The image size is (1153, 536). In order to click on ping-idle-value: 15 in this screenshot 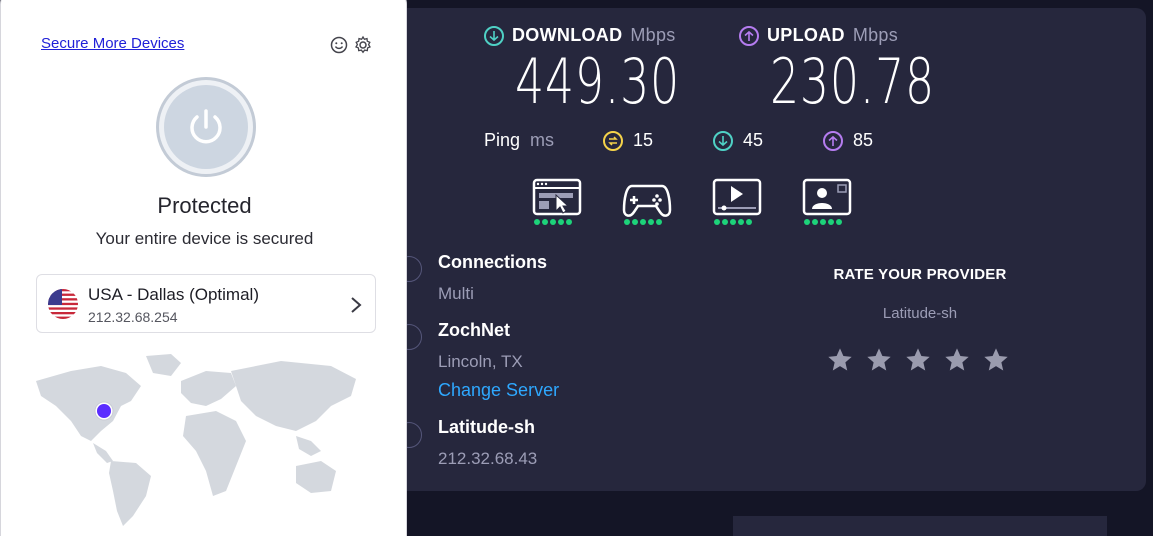, I will do `click(643, 140)`.